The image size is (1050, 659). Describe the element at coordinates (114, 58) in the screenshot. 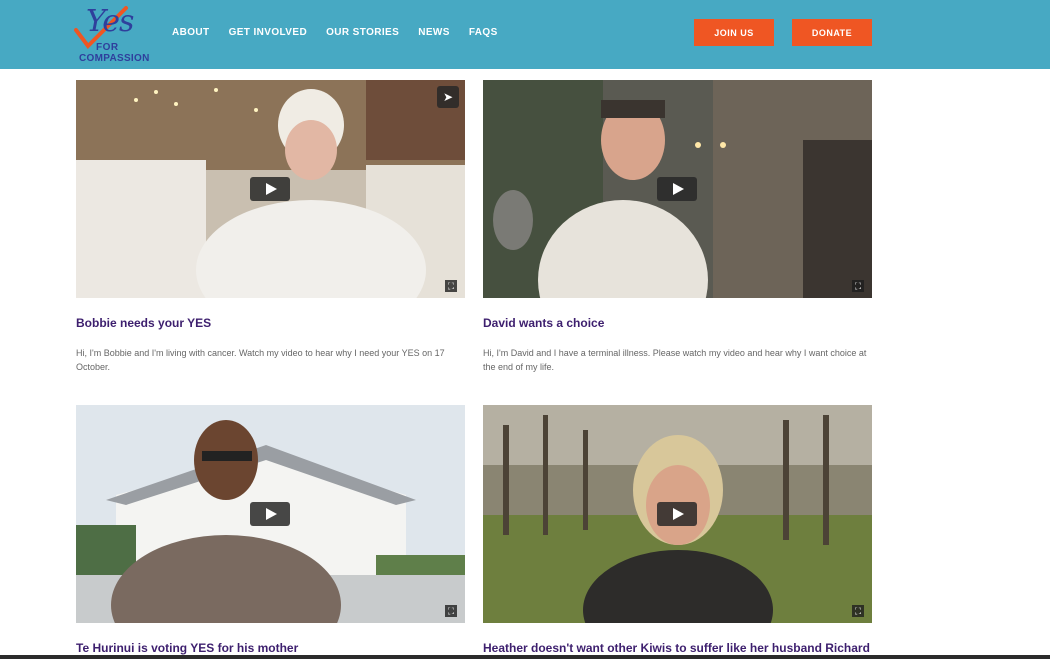

I see `logo-compassion-text: COMPASSION` at that location.